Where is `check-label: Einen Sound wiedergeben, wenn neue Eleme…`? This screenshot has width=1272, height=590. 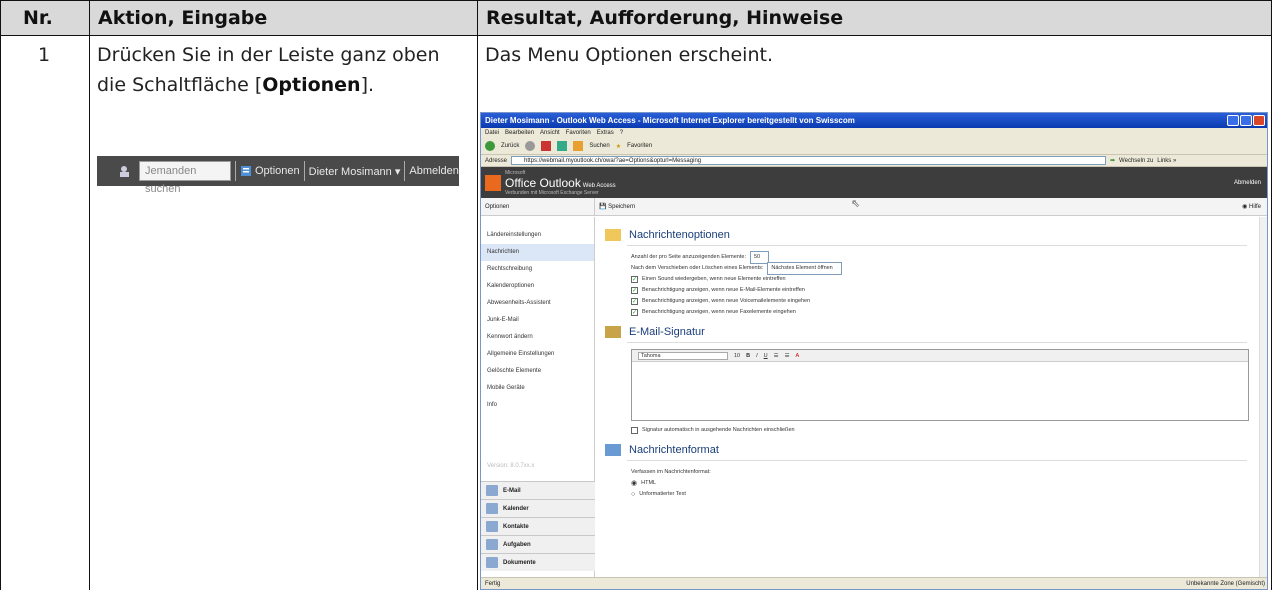
check-label: Einen Sound wiedergeben, wenn neue Eleme… is located at coordinates (714, 279).